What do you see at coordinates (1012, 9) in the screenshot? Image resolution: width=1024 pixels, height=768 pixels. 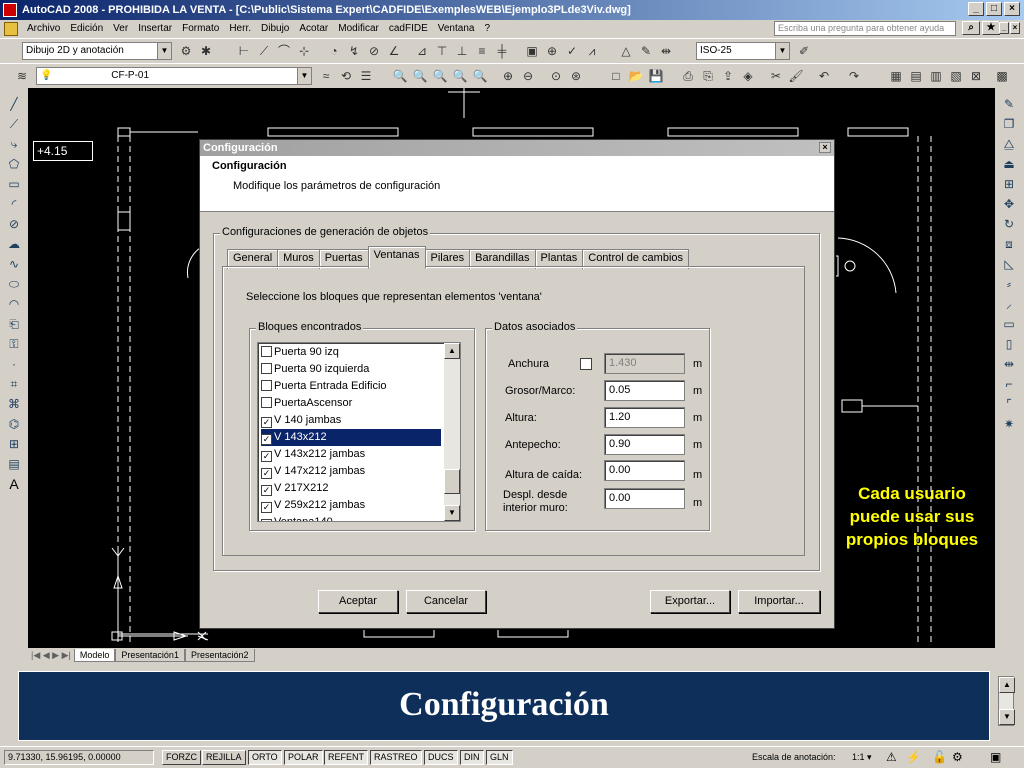 I see `close-button: ×` at bounding box center [1012, 9].